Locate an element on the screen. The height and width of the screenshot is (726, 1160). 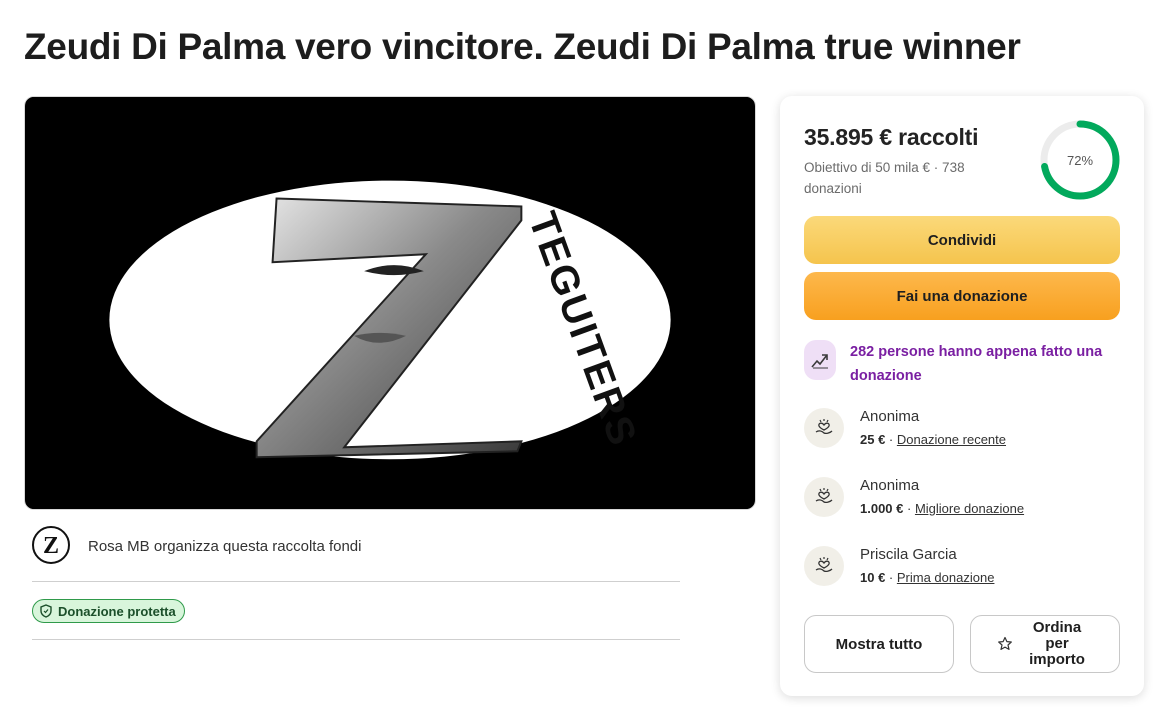
protection-row: Donazione protetta is located at coordinates (356, 611).